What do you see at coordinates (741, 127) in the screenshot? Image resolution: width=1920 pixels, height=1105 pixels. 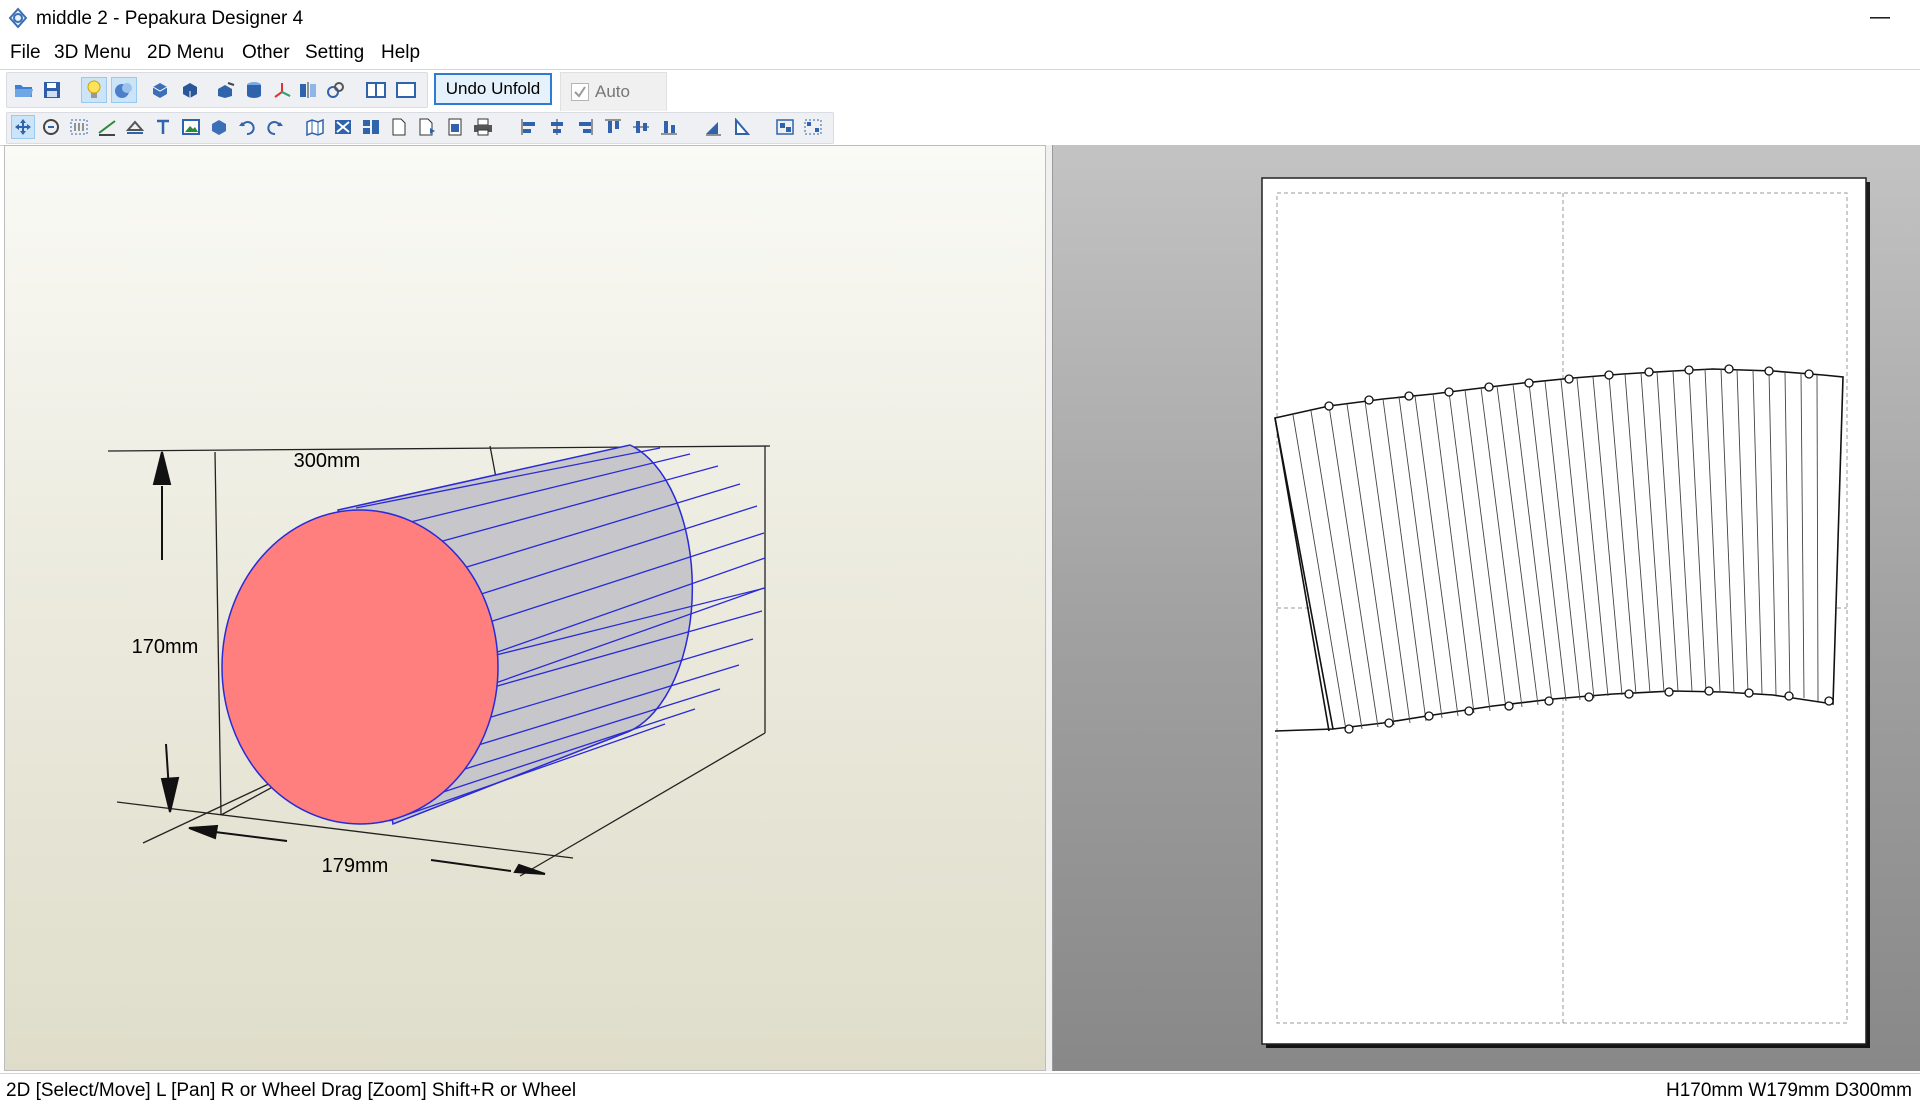 I see `flip-v-icon` at bounding box center [741, 127].